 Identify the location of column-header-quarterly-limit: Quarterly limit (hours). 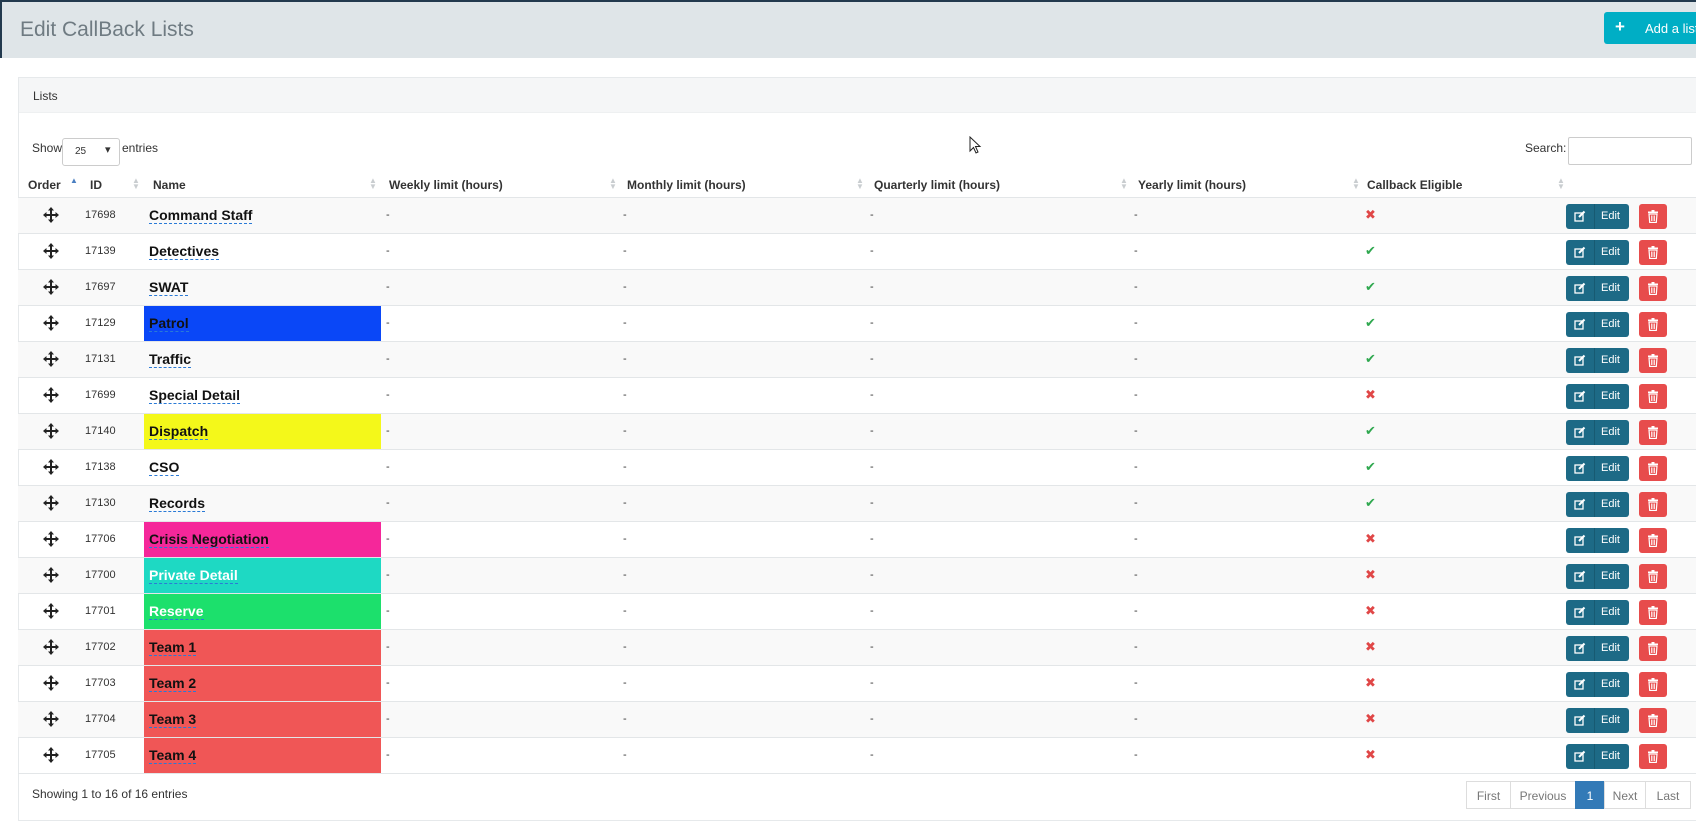
(937, 185).